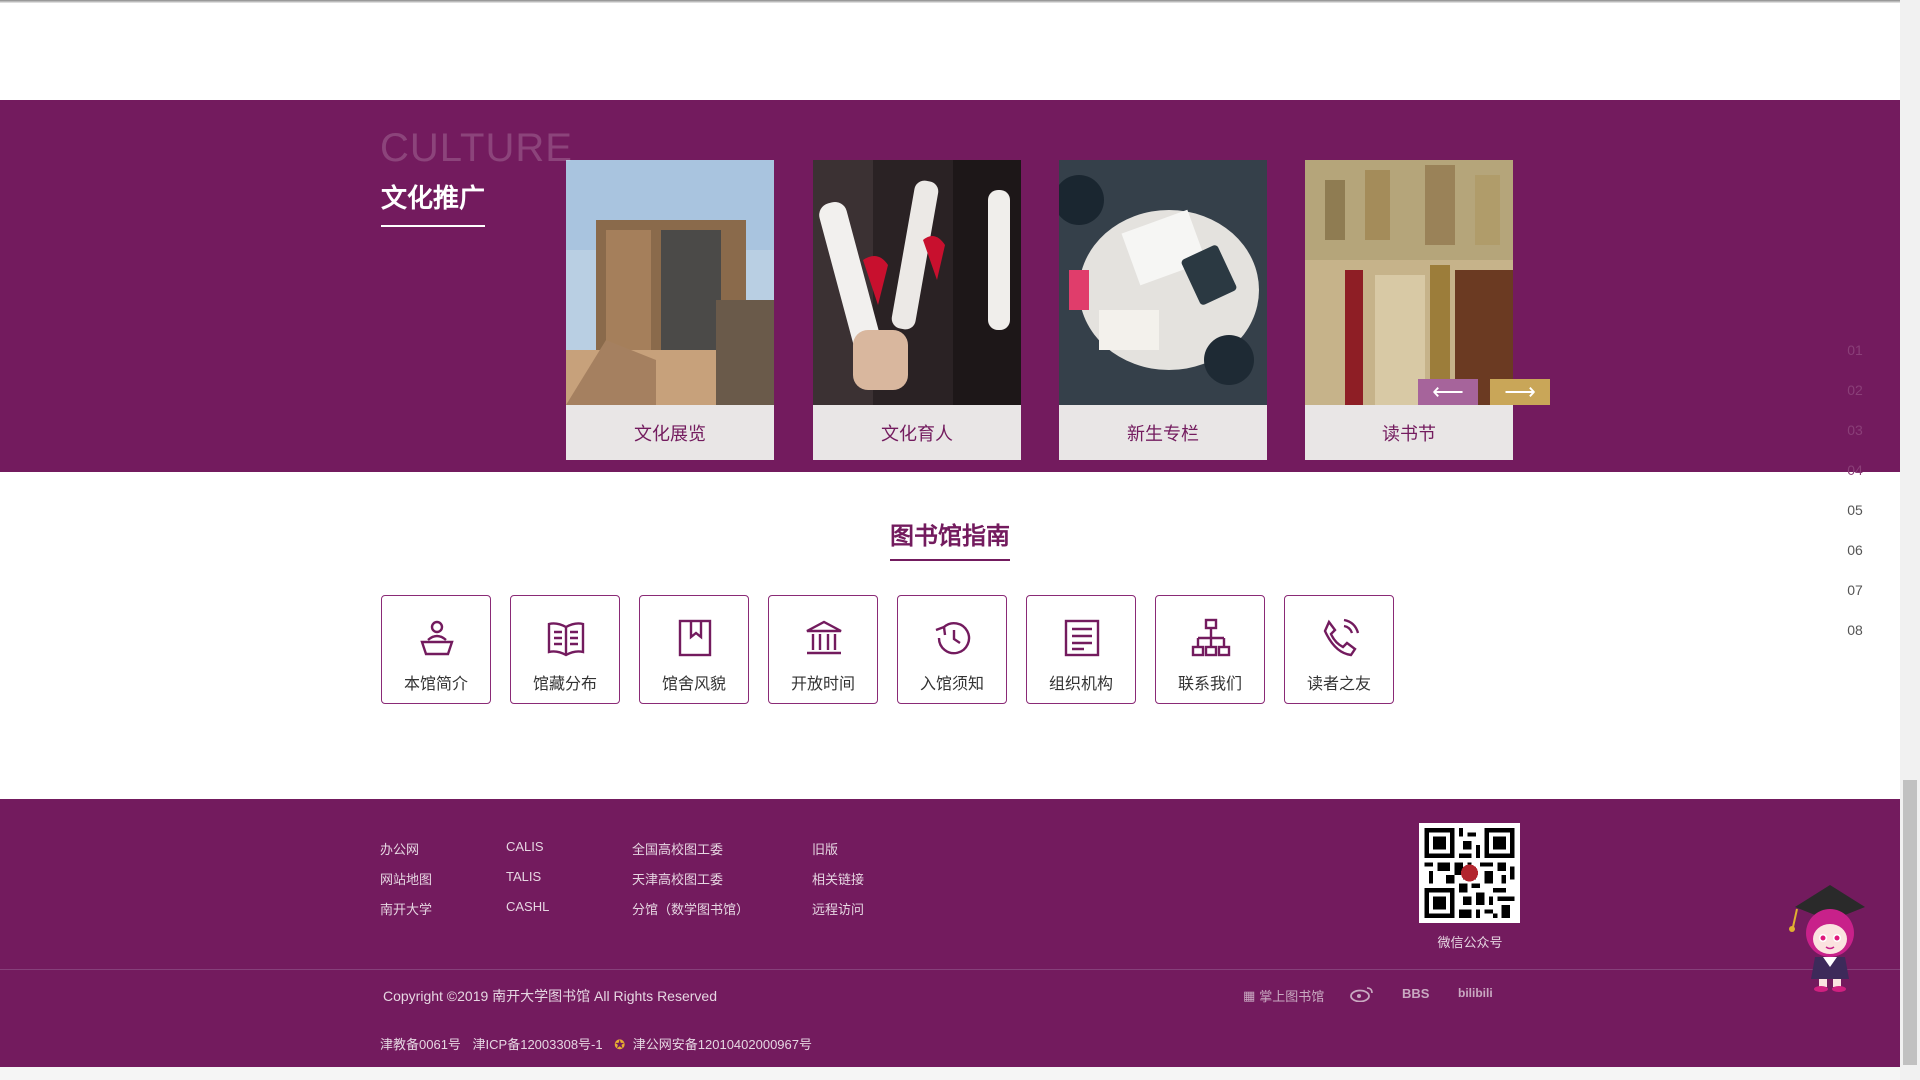 The image size is (1920, 1080). Describe the element at coordinates (677, 878) in the screenshot. I see `footer-link: 天津高校图工委` at that location.